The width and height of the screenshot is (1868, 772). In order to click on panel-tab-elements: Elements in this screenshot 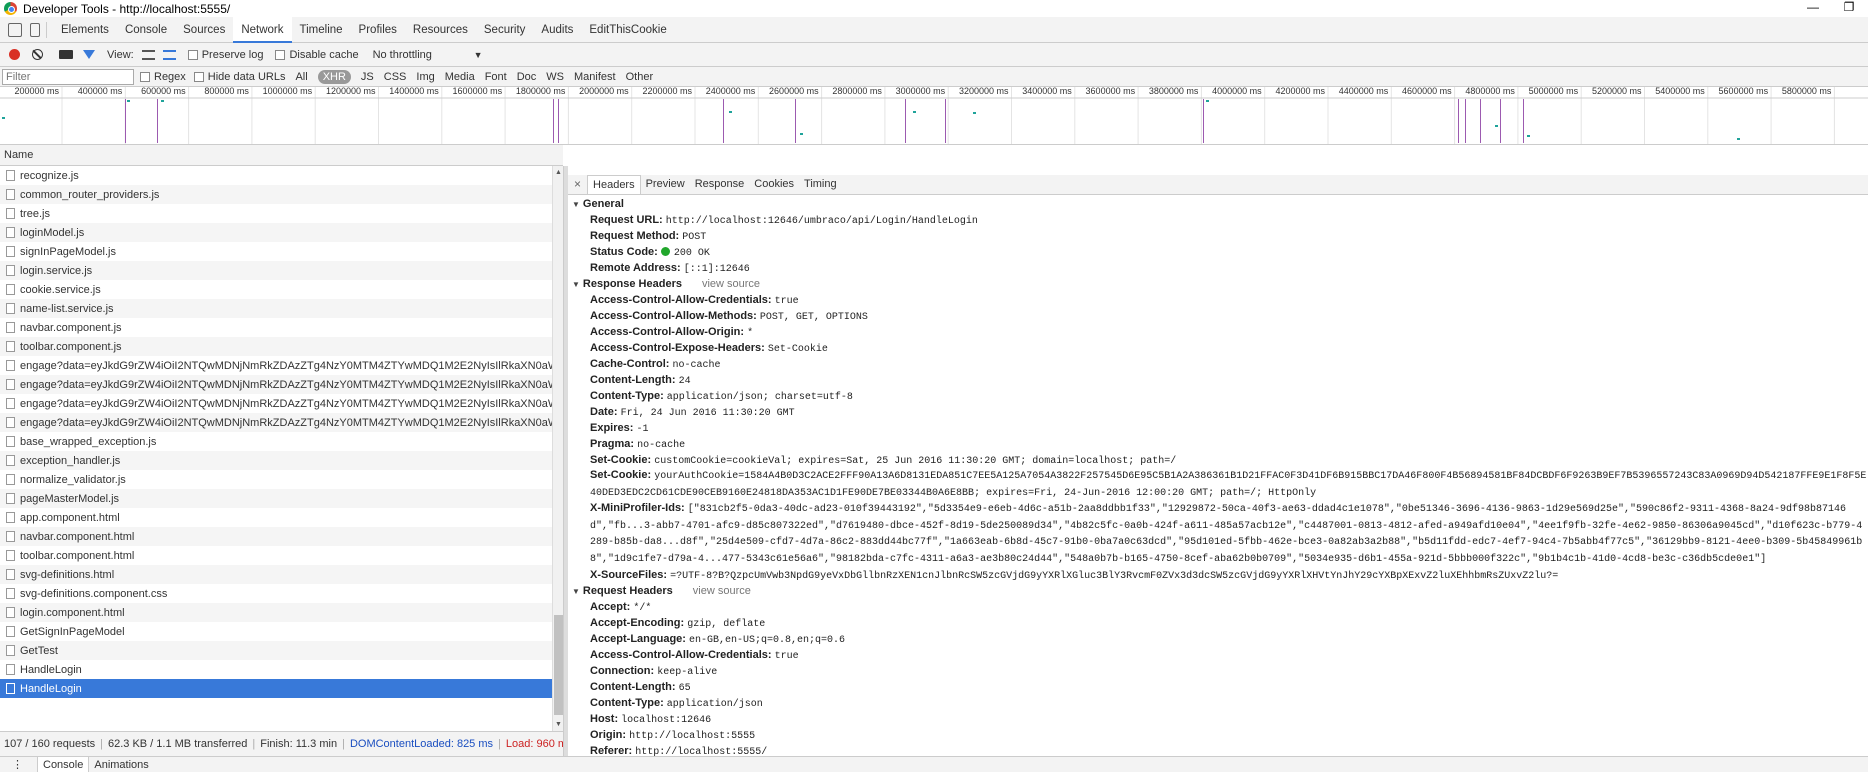, I will do `click(85, 30)`.